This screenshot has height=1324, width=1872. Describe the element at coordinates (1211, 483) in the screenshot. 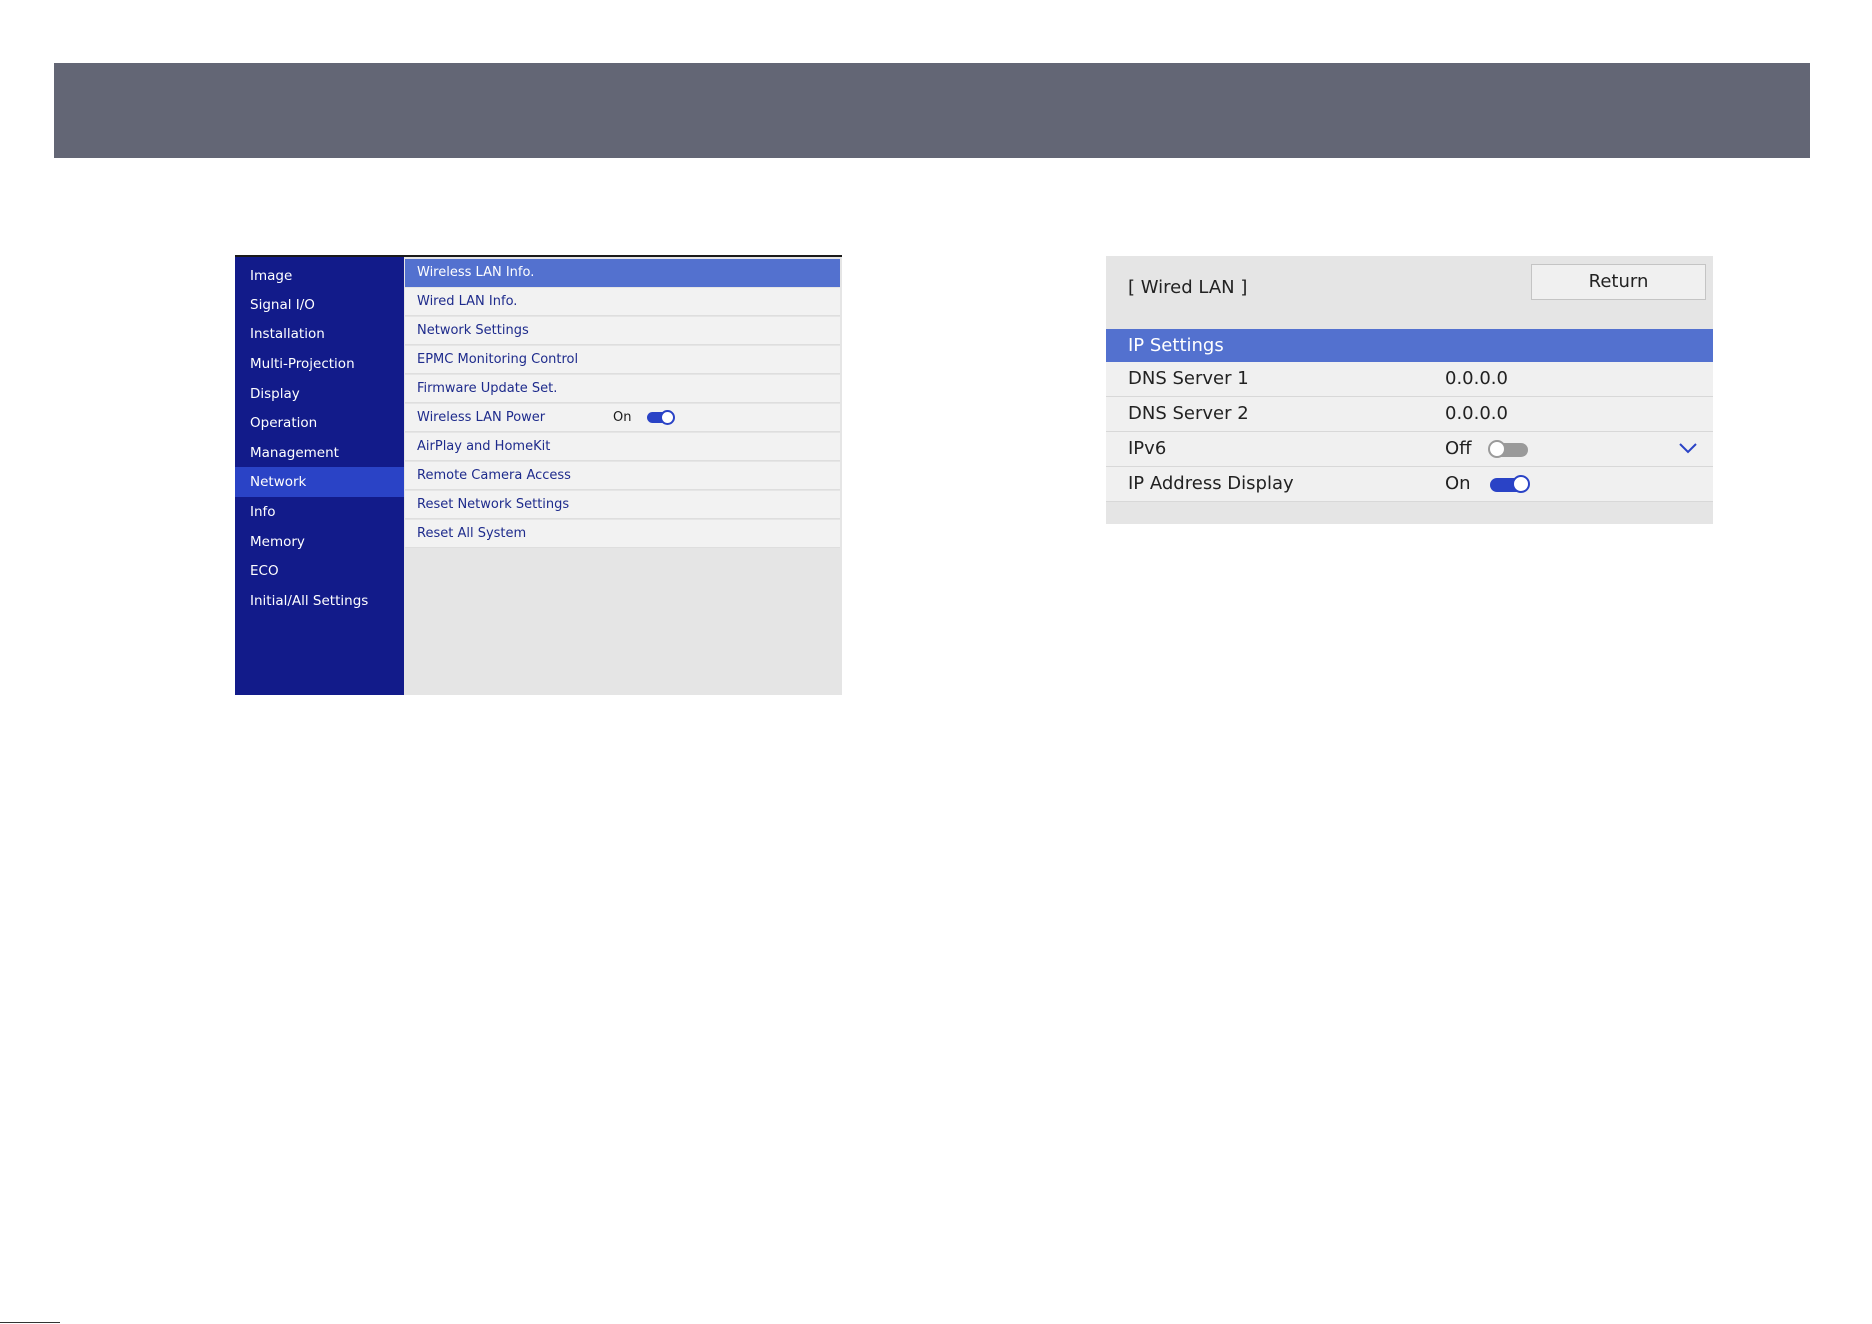

I see `row-label: IP Address Display` at that location.